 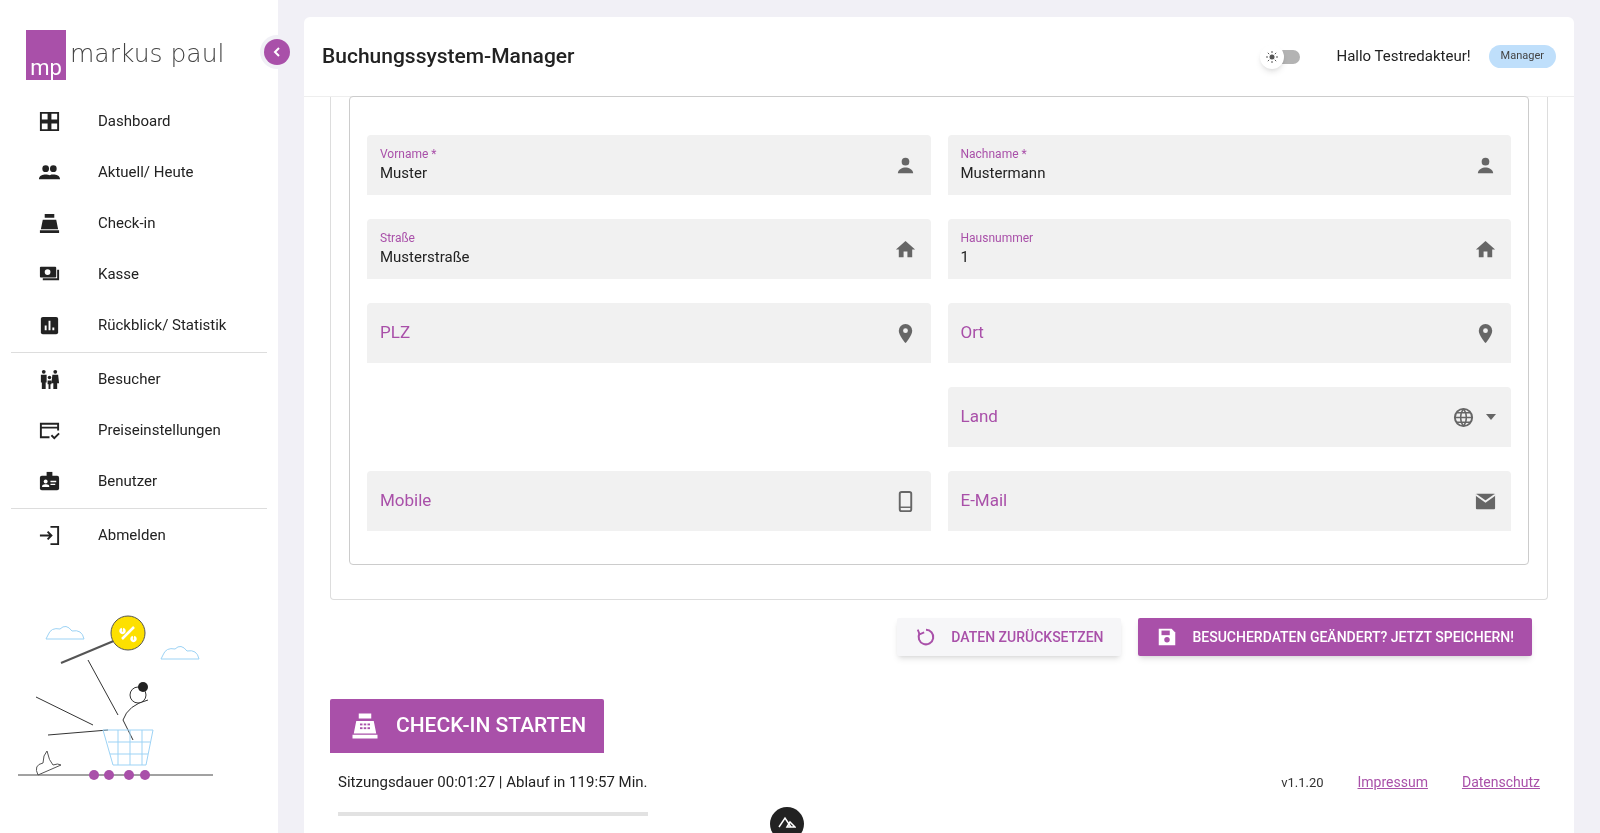 What do you see at coordinates (1403, 57) in the screenshot?
I see `greeting-text: Hallo Testredakteur!` at bounding box center [1403, 57].